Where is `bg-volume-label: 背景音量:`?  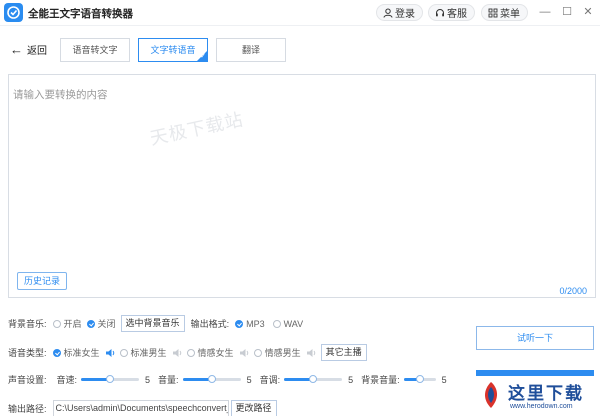
bg-volume-label: 背景音量: is located at coordinates (380, 380).